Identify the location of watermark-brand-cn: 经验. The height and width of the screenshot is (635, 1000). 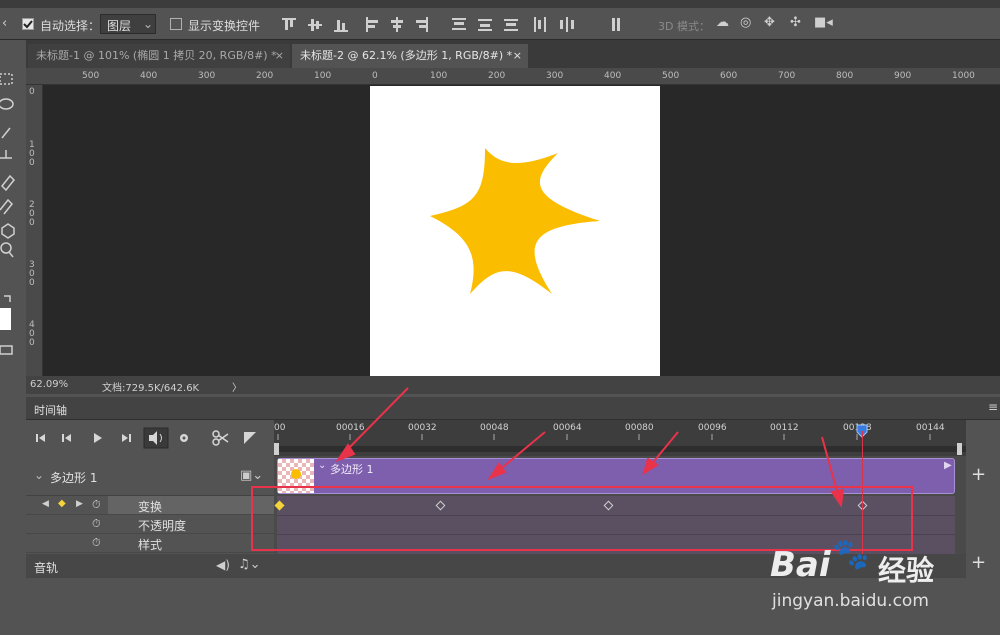
(906, 570).